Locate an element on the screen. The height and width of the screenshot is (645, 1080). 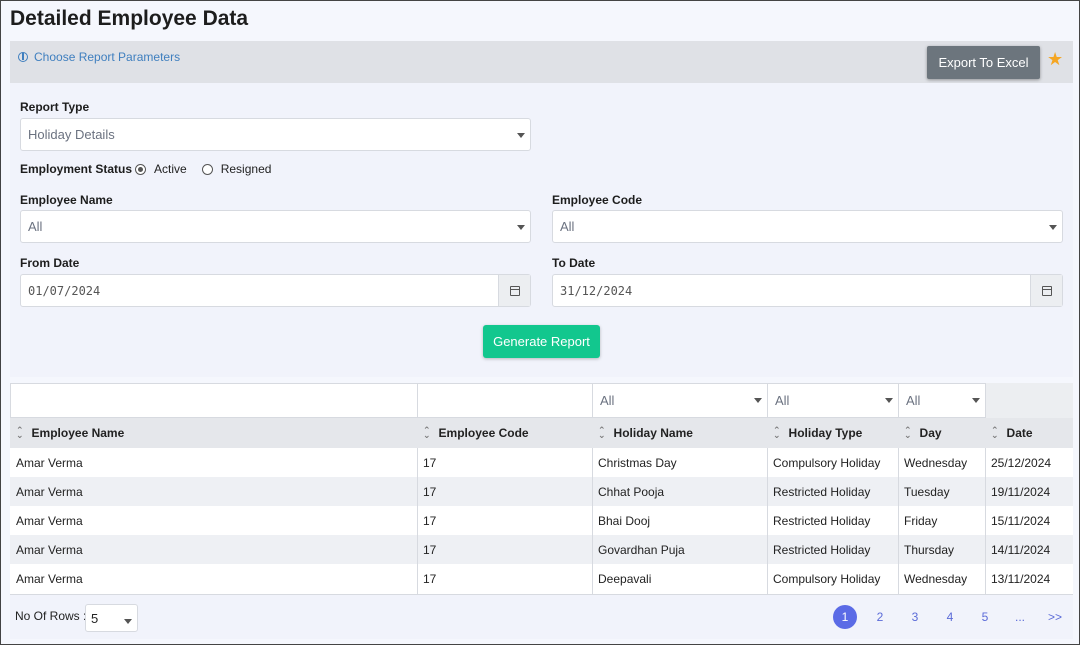
from-date-calendar-button is located at coordinates (514, 290).